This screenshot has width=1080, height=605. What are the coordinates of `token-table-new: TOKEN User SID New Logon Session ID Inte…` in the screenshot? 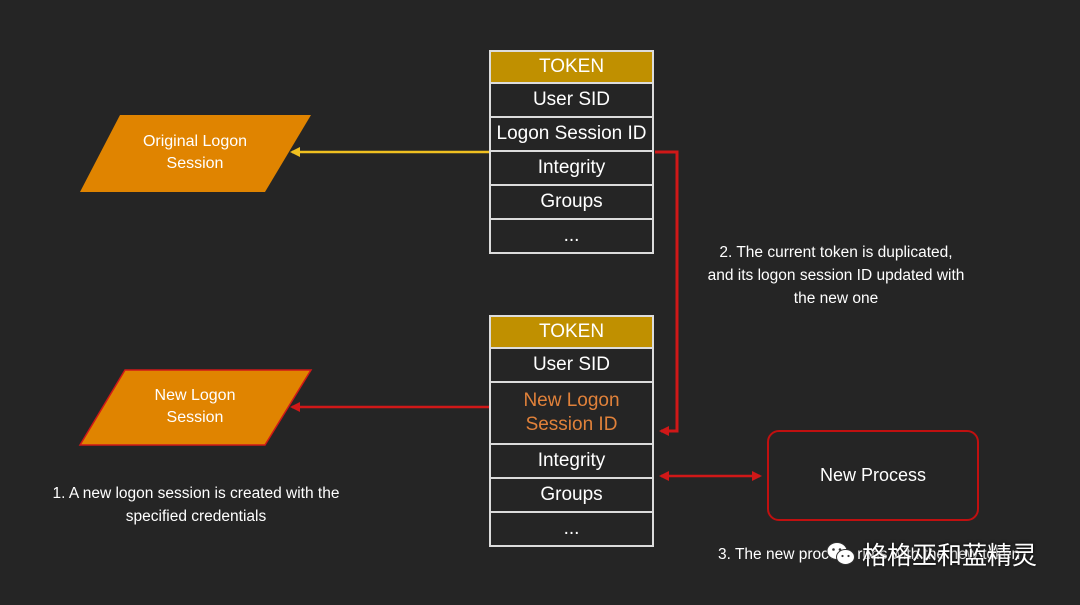 It's located at (571, 431).